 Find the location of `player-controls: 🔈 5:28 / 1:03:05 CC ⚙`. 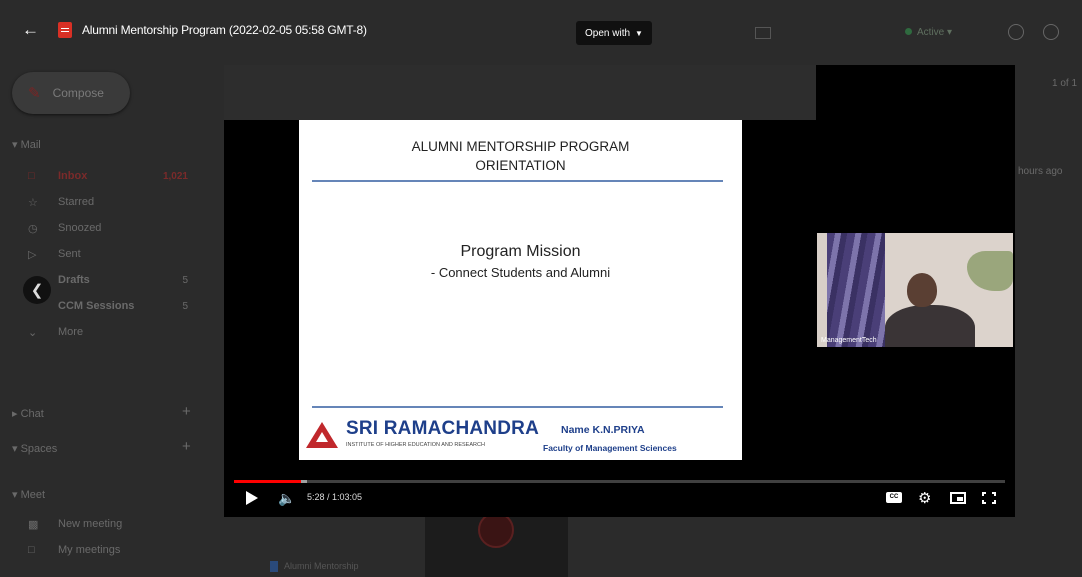

player-controls: 🔈 5:28 / 1:03:05 CC ⚙ is located at coordinates (619, 500).